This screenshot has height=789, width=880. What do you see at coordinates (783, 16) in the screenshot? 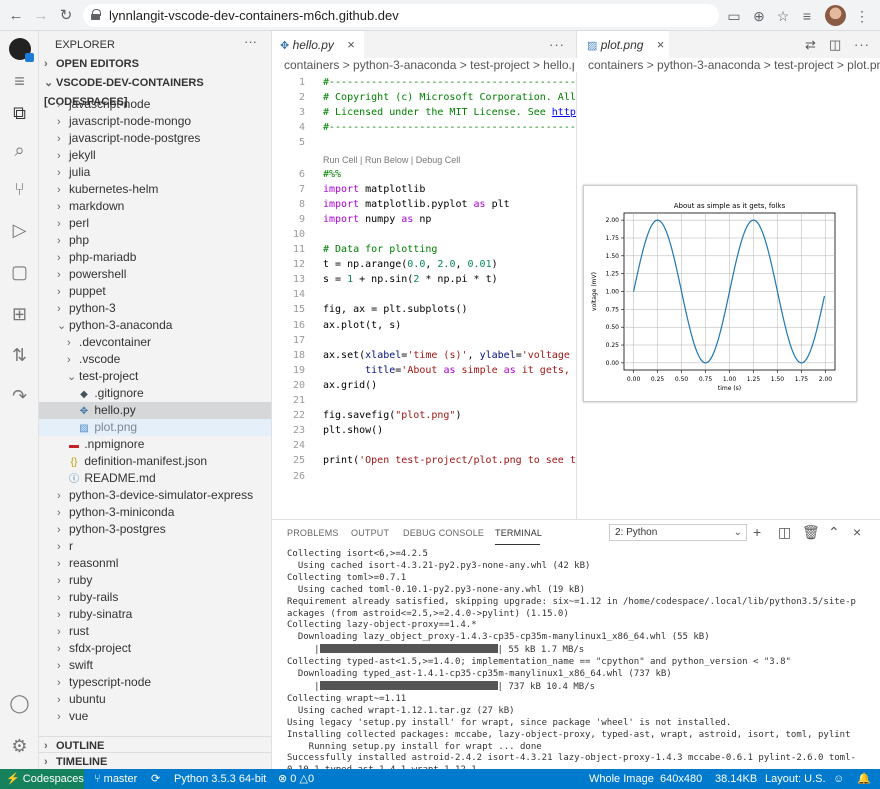
I see `star-icon: ☆` at bounding box center [783, 16].